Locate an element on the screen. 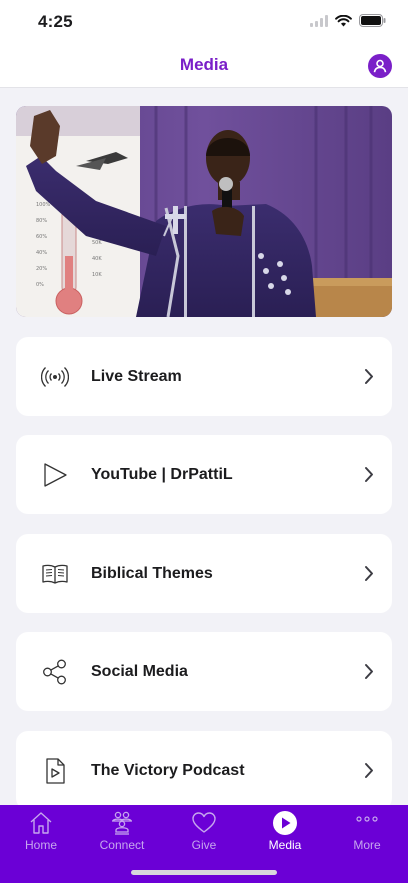 The height and width of the screenshot is (883, 408). people-icon is located at coordinates (122, 823).